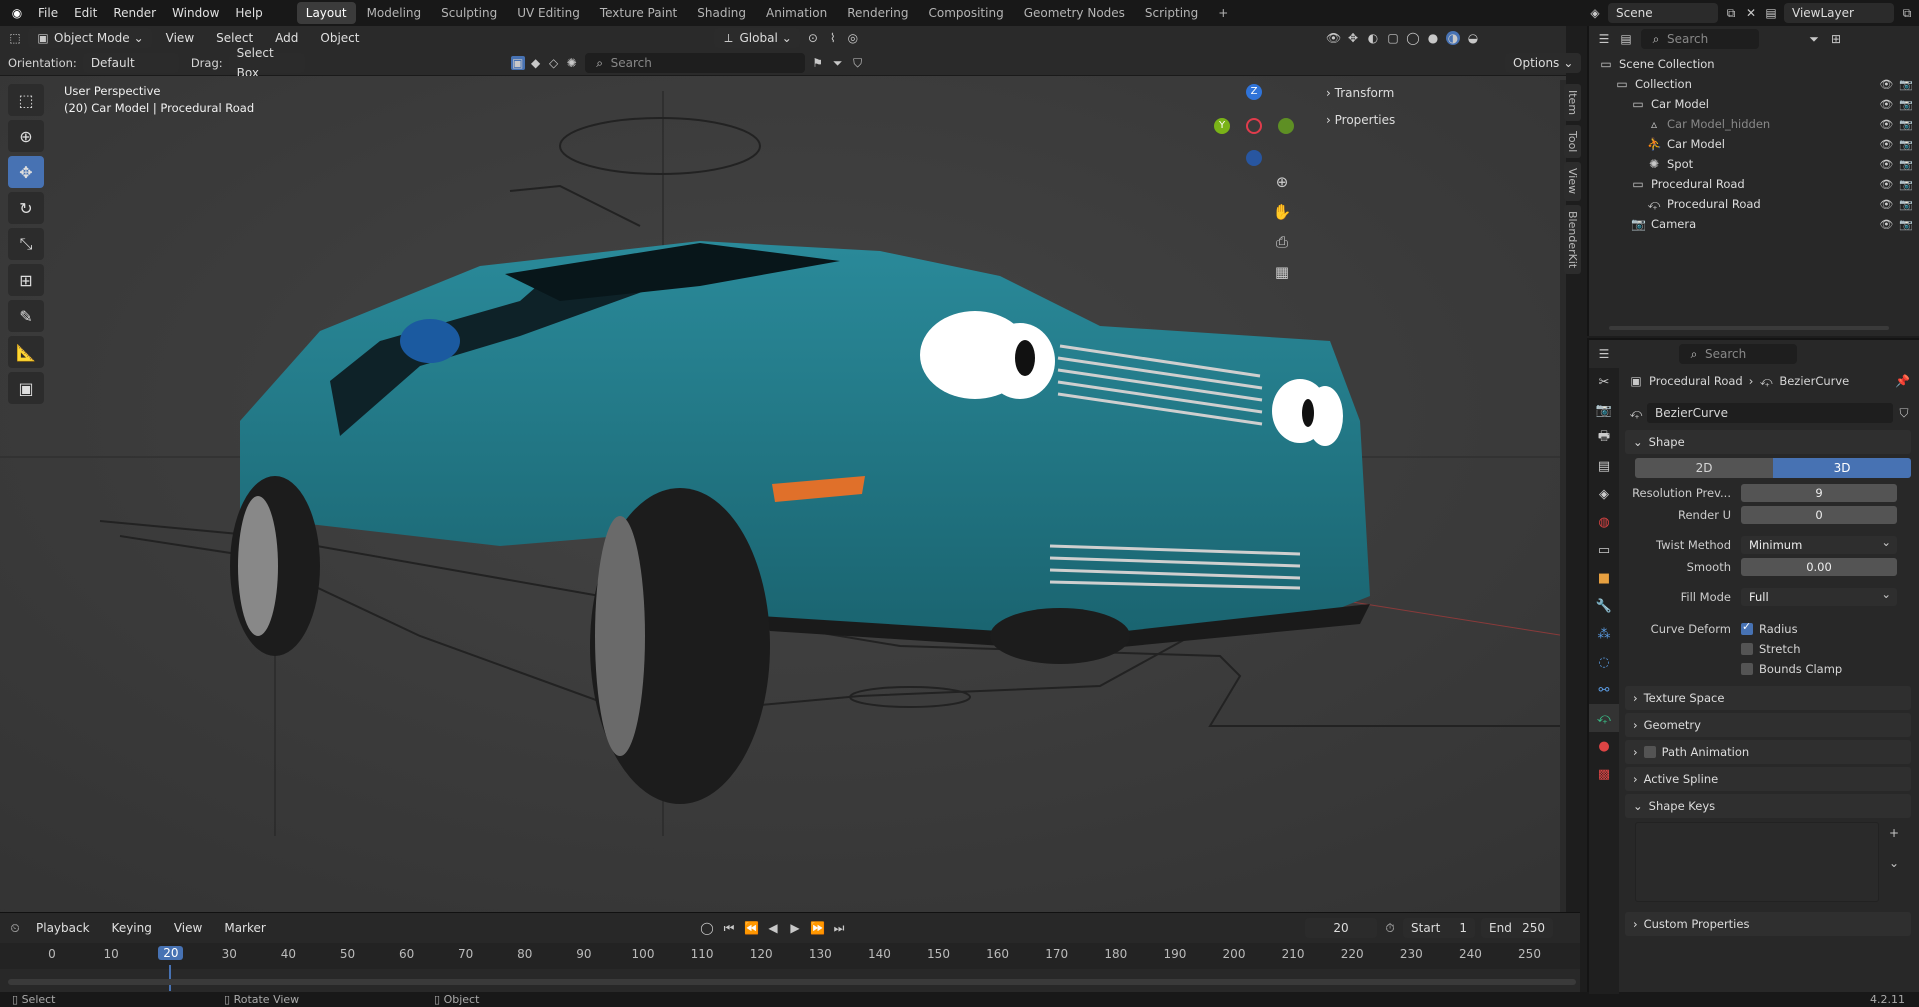 Image resolution: width=1919 pixels, height=1007 pixels. I want to click on scene-selector: Scene, so click(1663, 13).